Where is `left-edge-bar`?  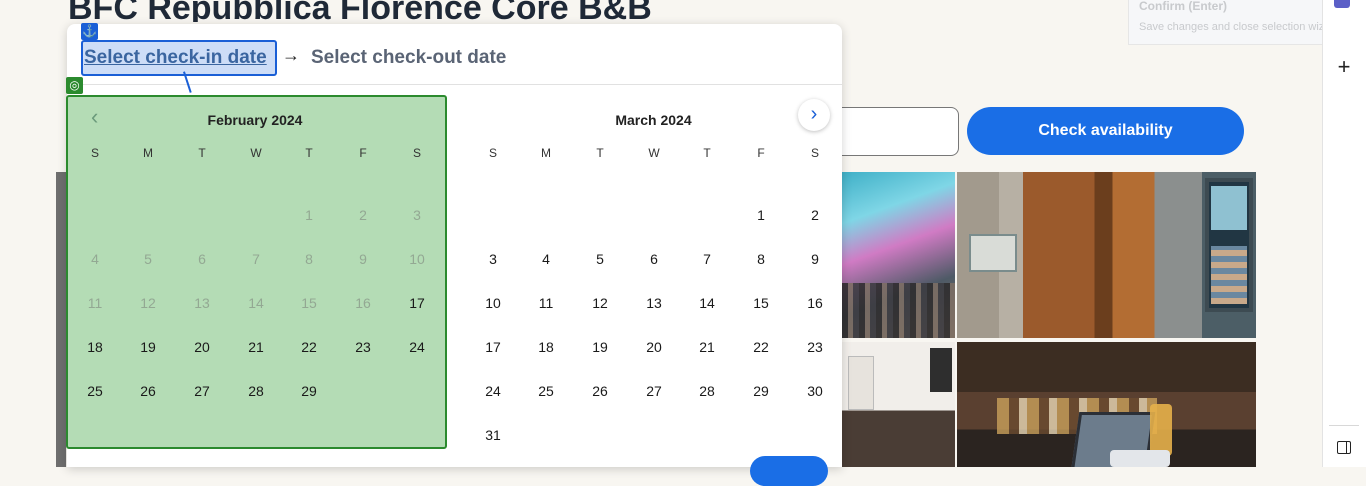 left-edge-bar is located at coordinates (61, 319).